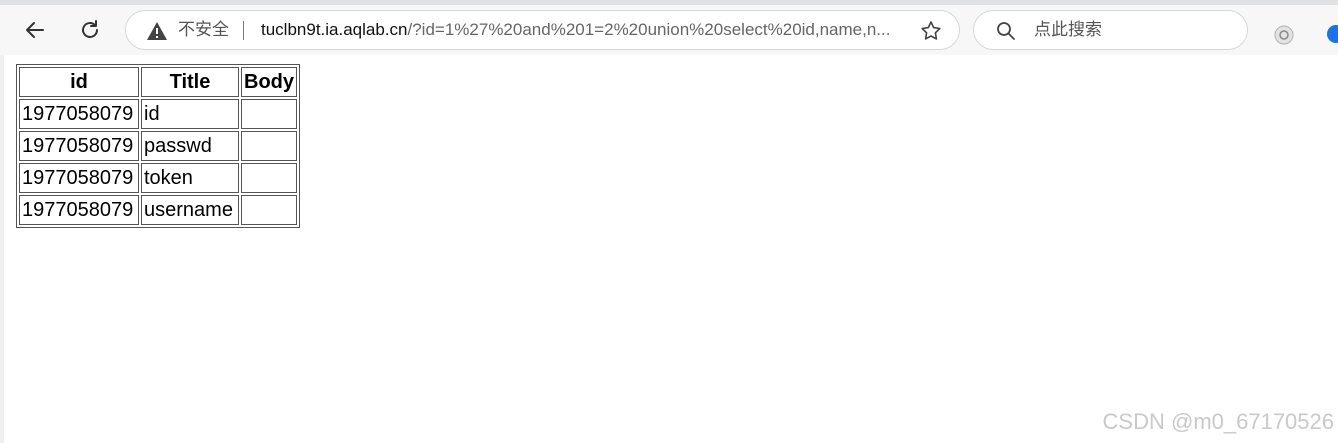 The width and height of the screenshot is (1338, 443). I want to click on back-icon, so click(35, 30).